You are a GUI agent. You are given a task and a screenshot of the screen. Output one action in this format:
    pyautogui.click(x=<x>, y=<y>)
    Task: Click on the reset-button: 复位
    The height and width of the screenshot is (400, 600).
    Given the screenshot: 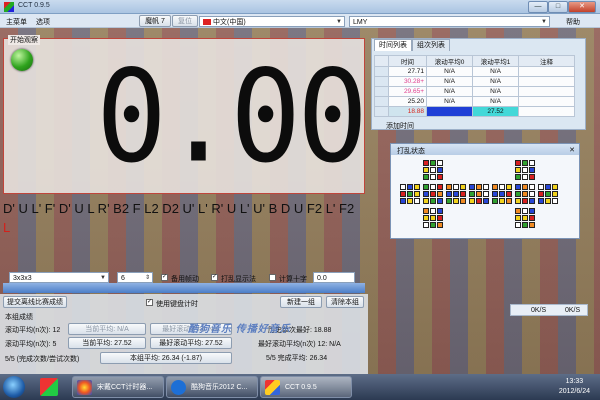 What is the action you would take?
    pyautogui.click(x=185, y=21)
    